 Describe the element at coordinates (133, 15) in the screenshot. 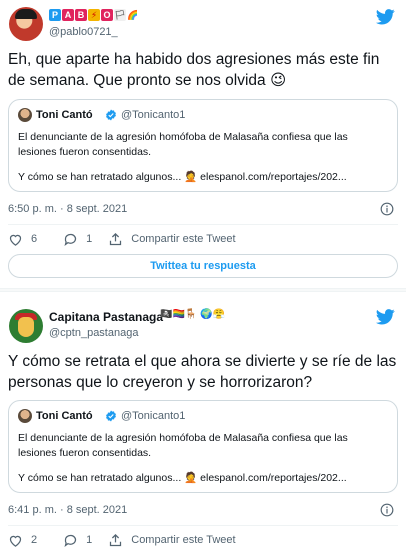

I see `badge-rainbow: 🌈` at that location.